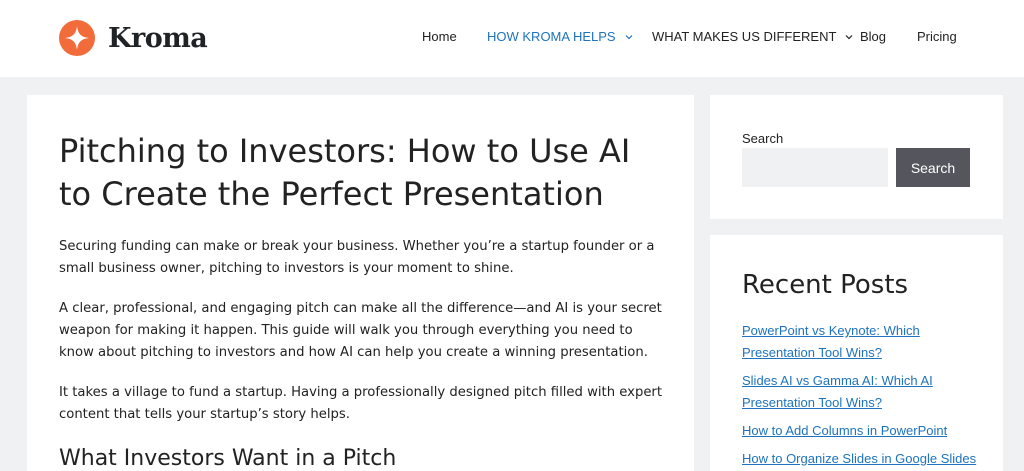 Image resolution: width=1024 pixels, height=471 pixels. What do you see at coordinates (825, 285) in the screenshot?
I see `recent-posts-title: Recent Posts` at bounding box center [825, 285].